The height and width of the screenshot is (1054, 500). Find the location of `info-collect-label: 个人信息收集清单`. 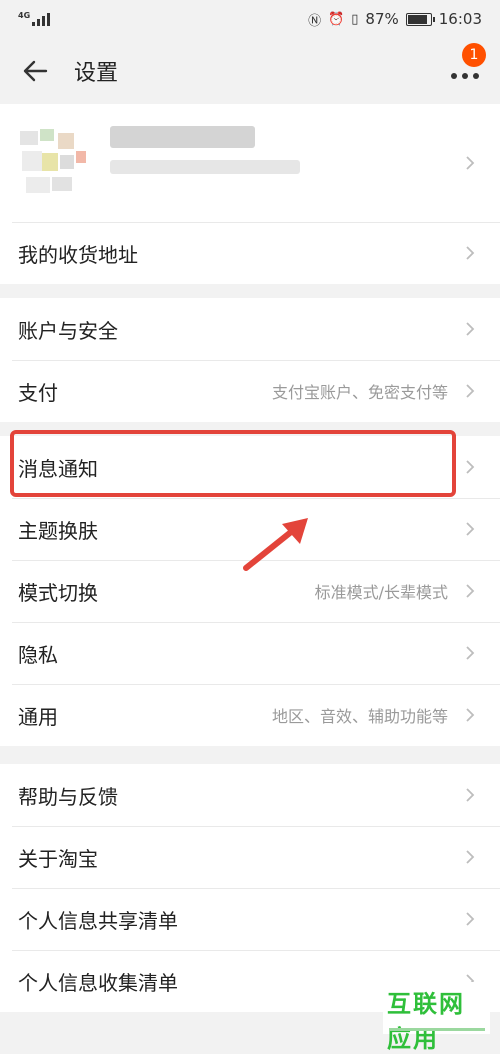

info-collect-label: 个人信息收集清单 is located at coordinates (98, 982).